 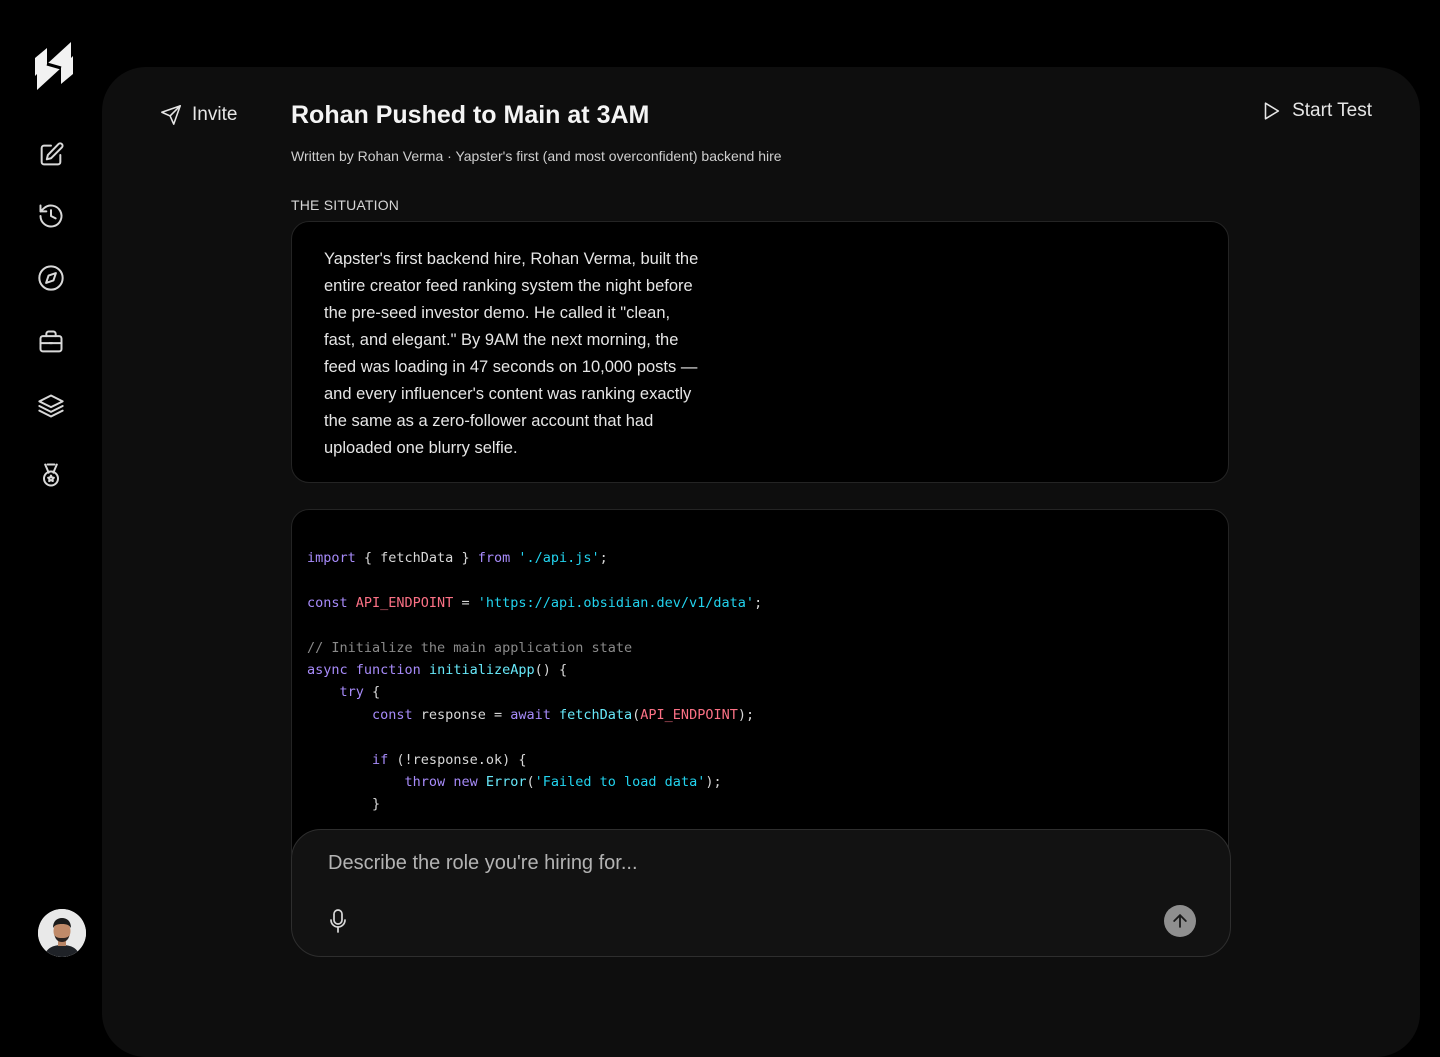 What do you see at coordinates (345, 205) in the screenshot?
I see `section-label: THE SITUATION` at bounding box center [345, 205].